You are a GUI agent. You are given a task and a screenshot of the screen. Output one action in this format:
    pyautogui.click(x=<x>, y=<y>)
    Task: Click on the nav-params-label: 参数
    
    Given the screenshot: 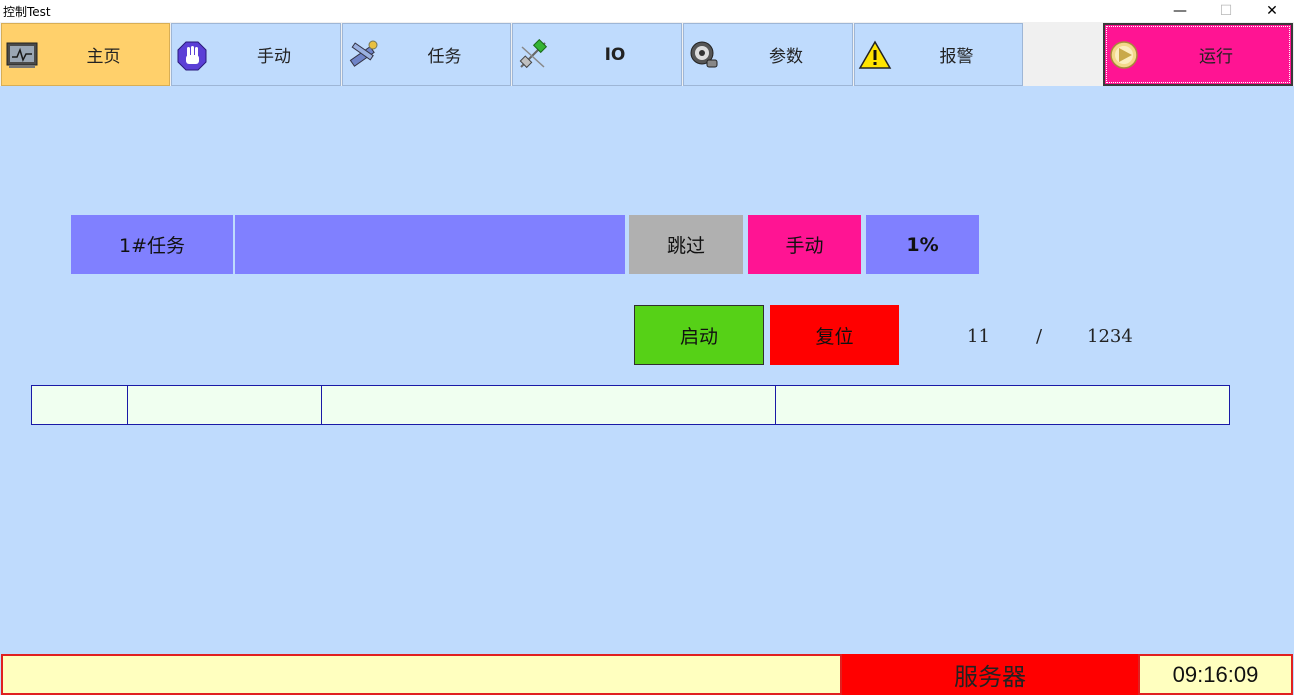 What is the action you would take?
    pyautogui.click(x=786, y=57)
    